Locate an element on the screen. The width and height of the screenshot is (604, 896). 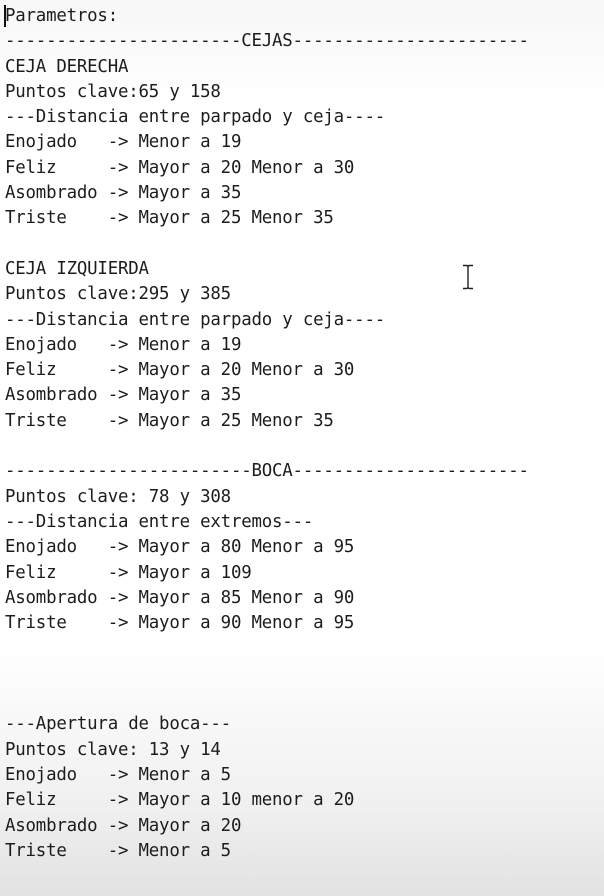
text-line: CEJA IZQUIERDA is located at coordinates (302, 269).